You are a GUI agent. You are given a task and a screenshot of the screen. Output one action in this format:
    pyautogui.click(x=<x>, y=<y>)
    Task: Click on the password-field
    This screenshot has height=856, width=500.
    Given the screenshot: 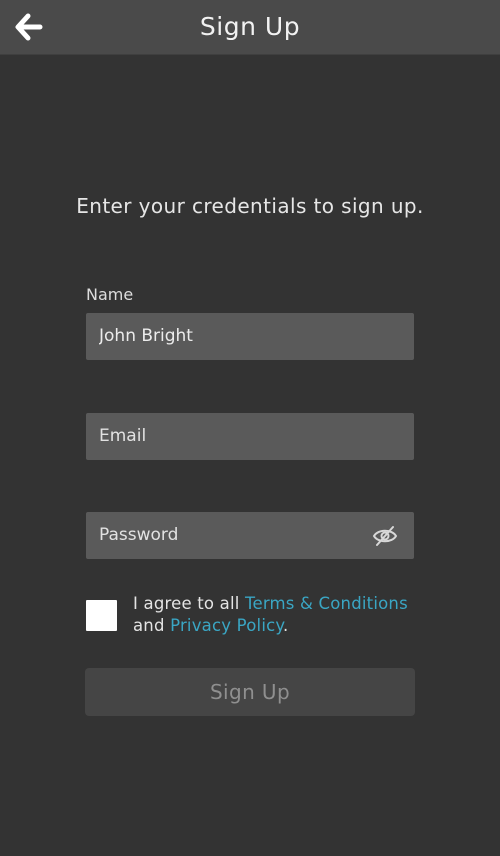 What is the action you would take?
    pyautogui.click(x=250, y=535)
    